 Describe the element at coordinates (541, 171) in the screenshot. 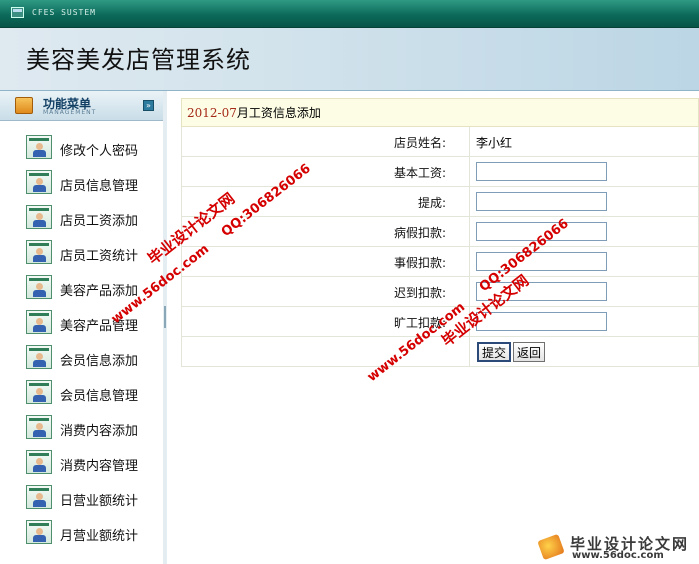

I see `base-salary-input` at that location.